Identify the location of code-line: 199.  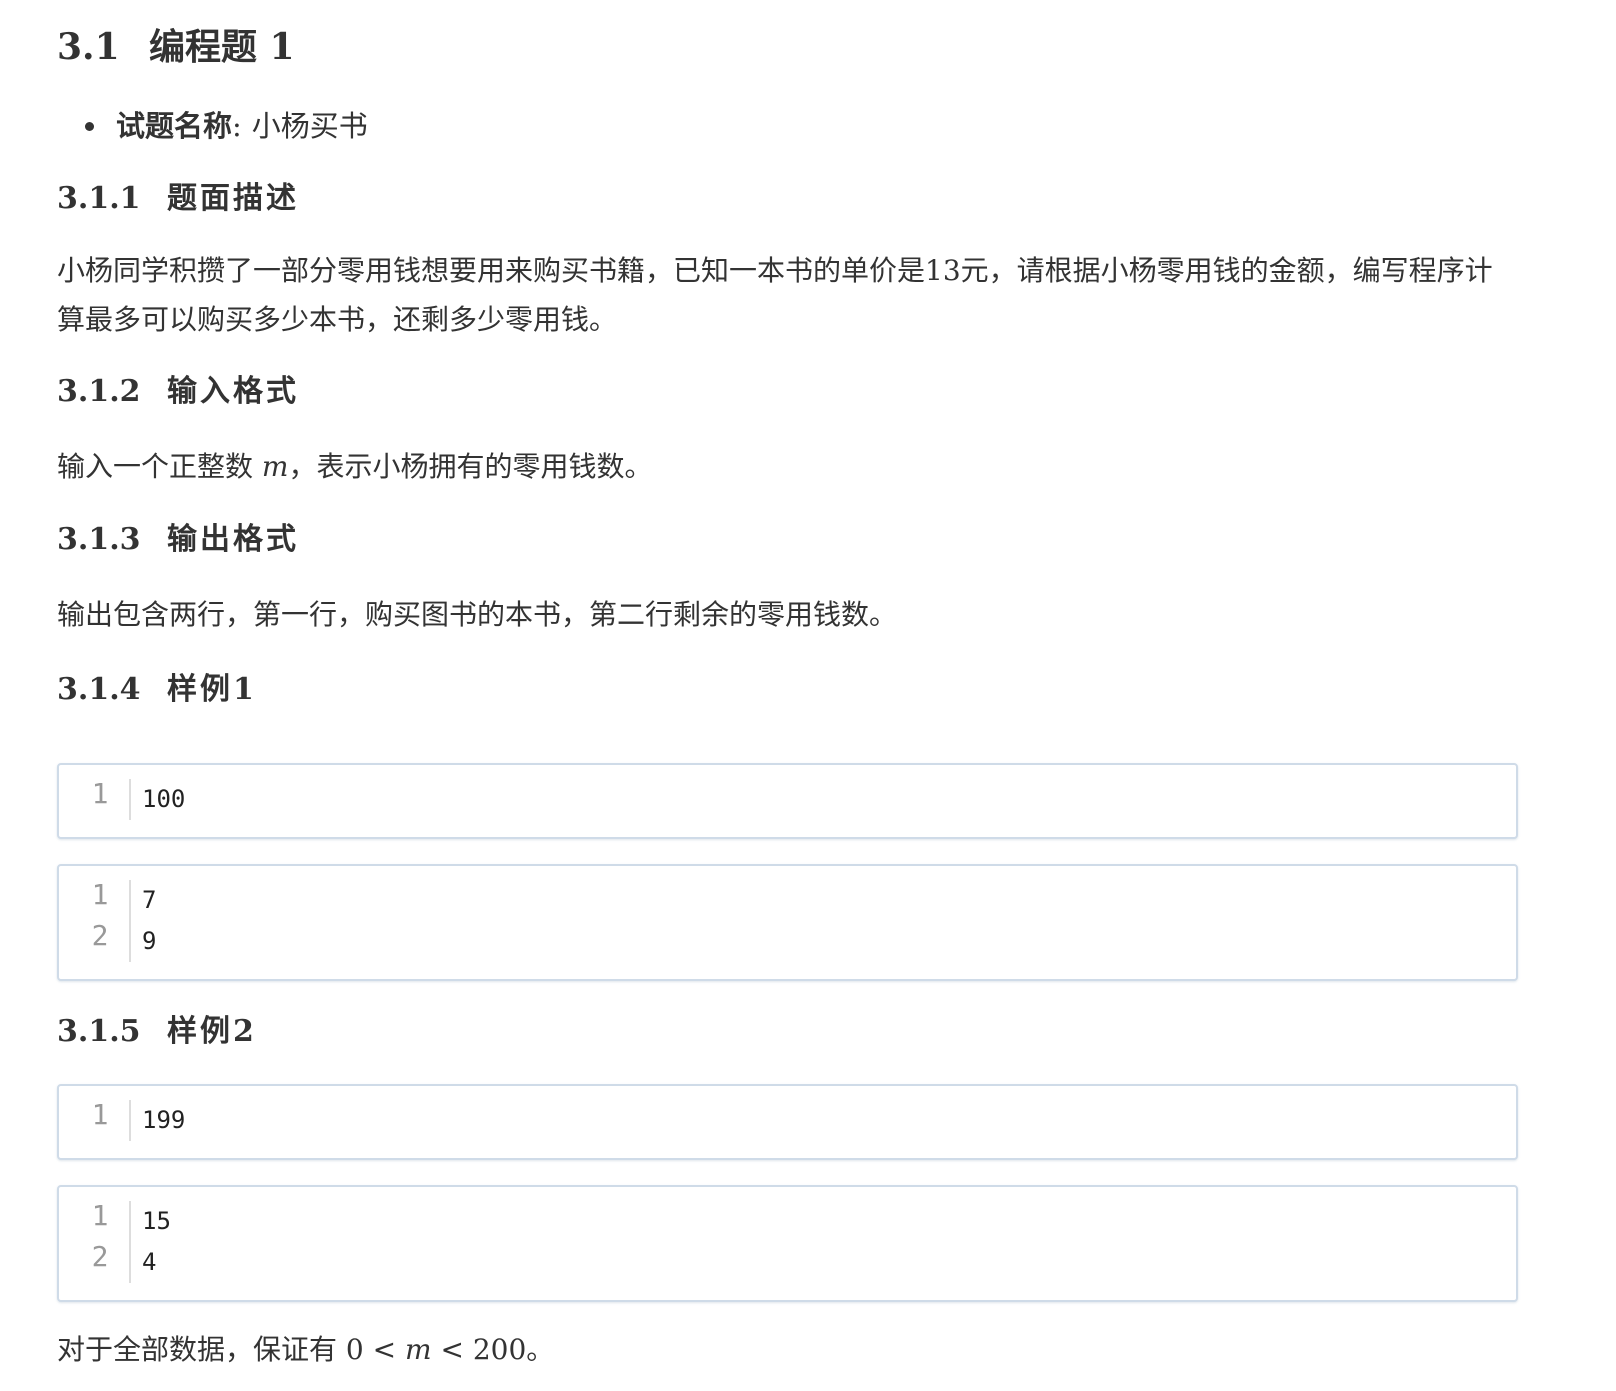
(164, 1120).